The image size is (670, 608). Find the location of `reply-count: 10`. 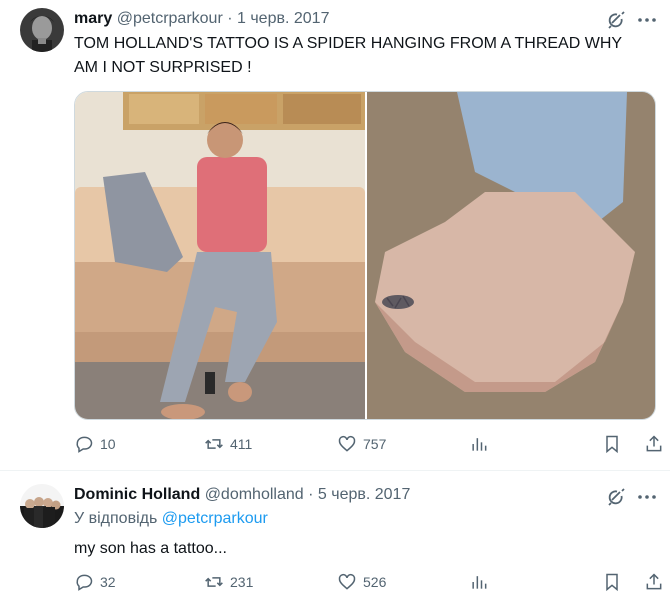

reply-count: 10 is located at coordinates (108, 444).